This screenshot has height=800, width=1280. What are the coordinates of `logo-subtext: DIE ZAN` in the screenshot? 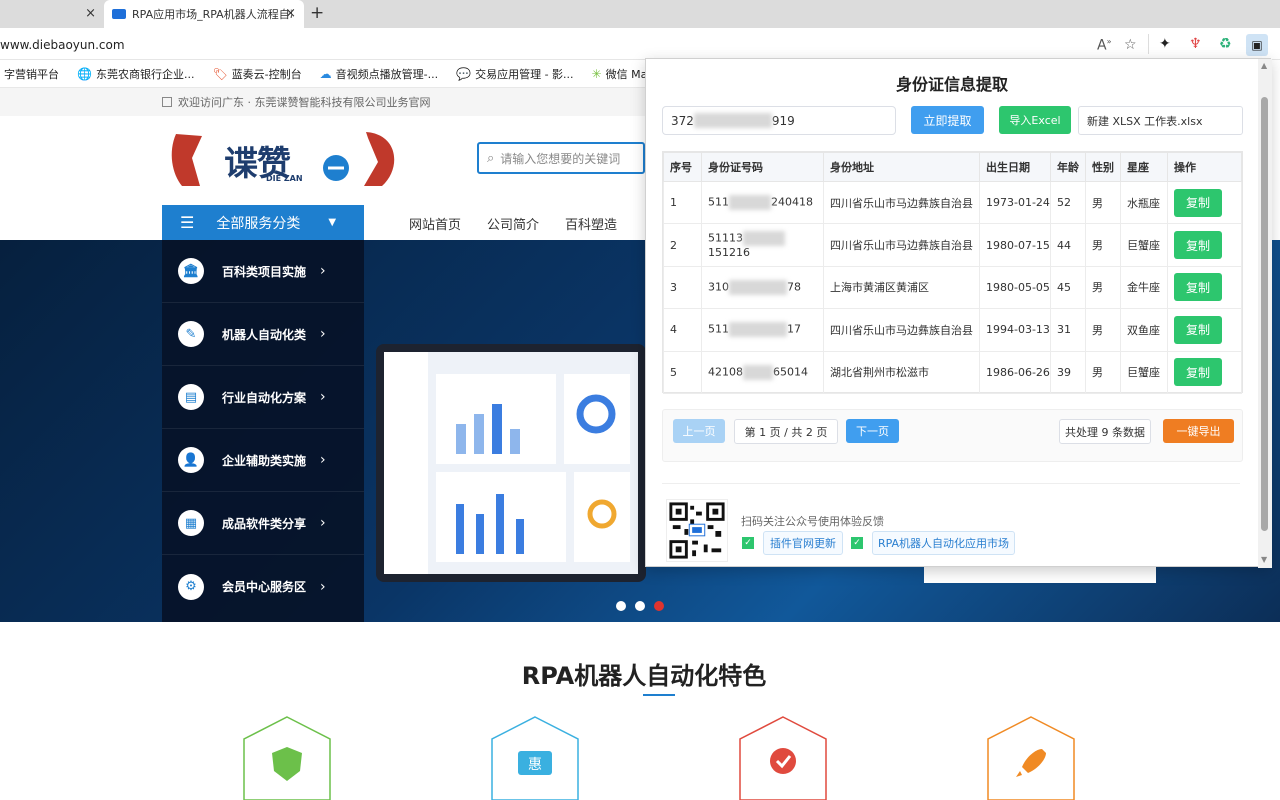 It's located at (284, 178).